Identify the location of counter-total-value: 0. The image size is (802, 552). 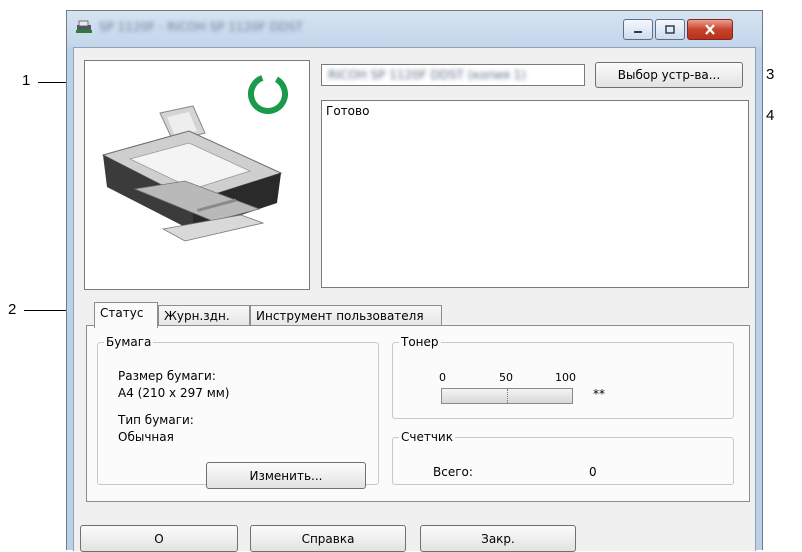
(593, 472).